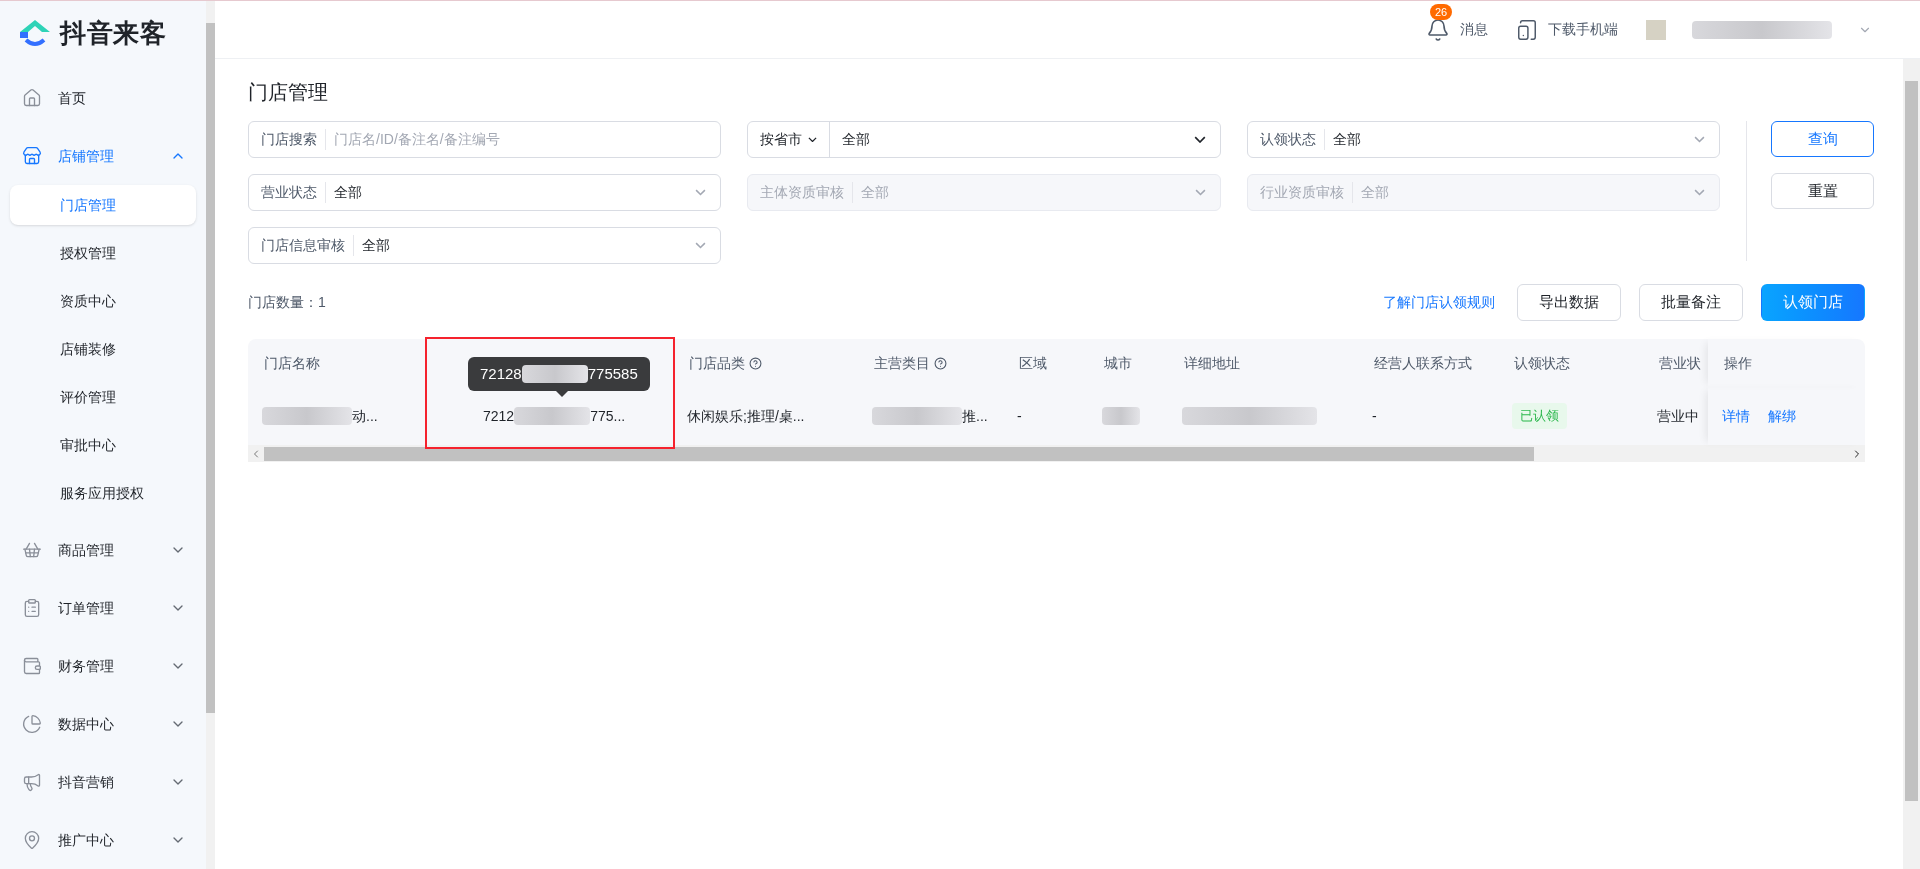  I want to click on pie-chart-icon, so click(32, 724).